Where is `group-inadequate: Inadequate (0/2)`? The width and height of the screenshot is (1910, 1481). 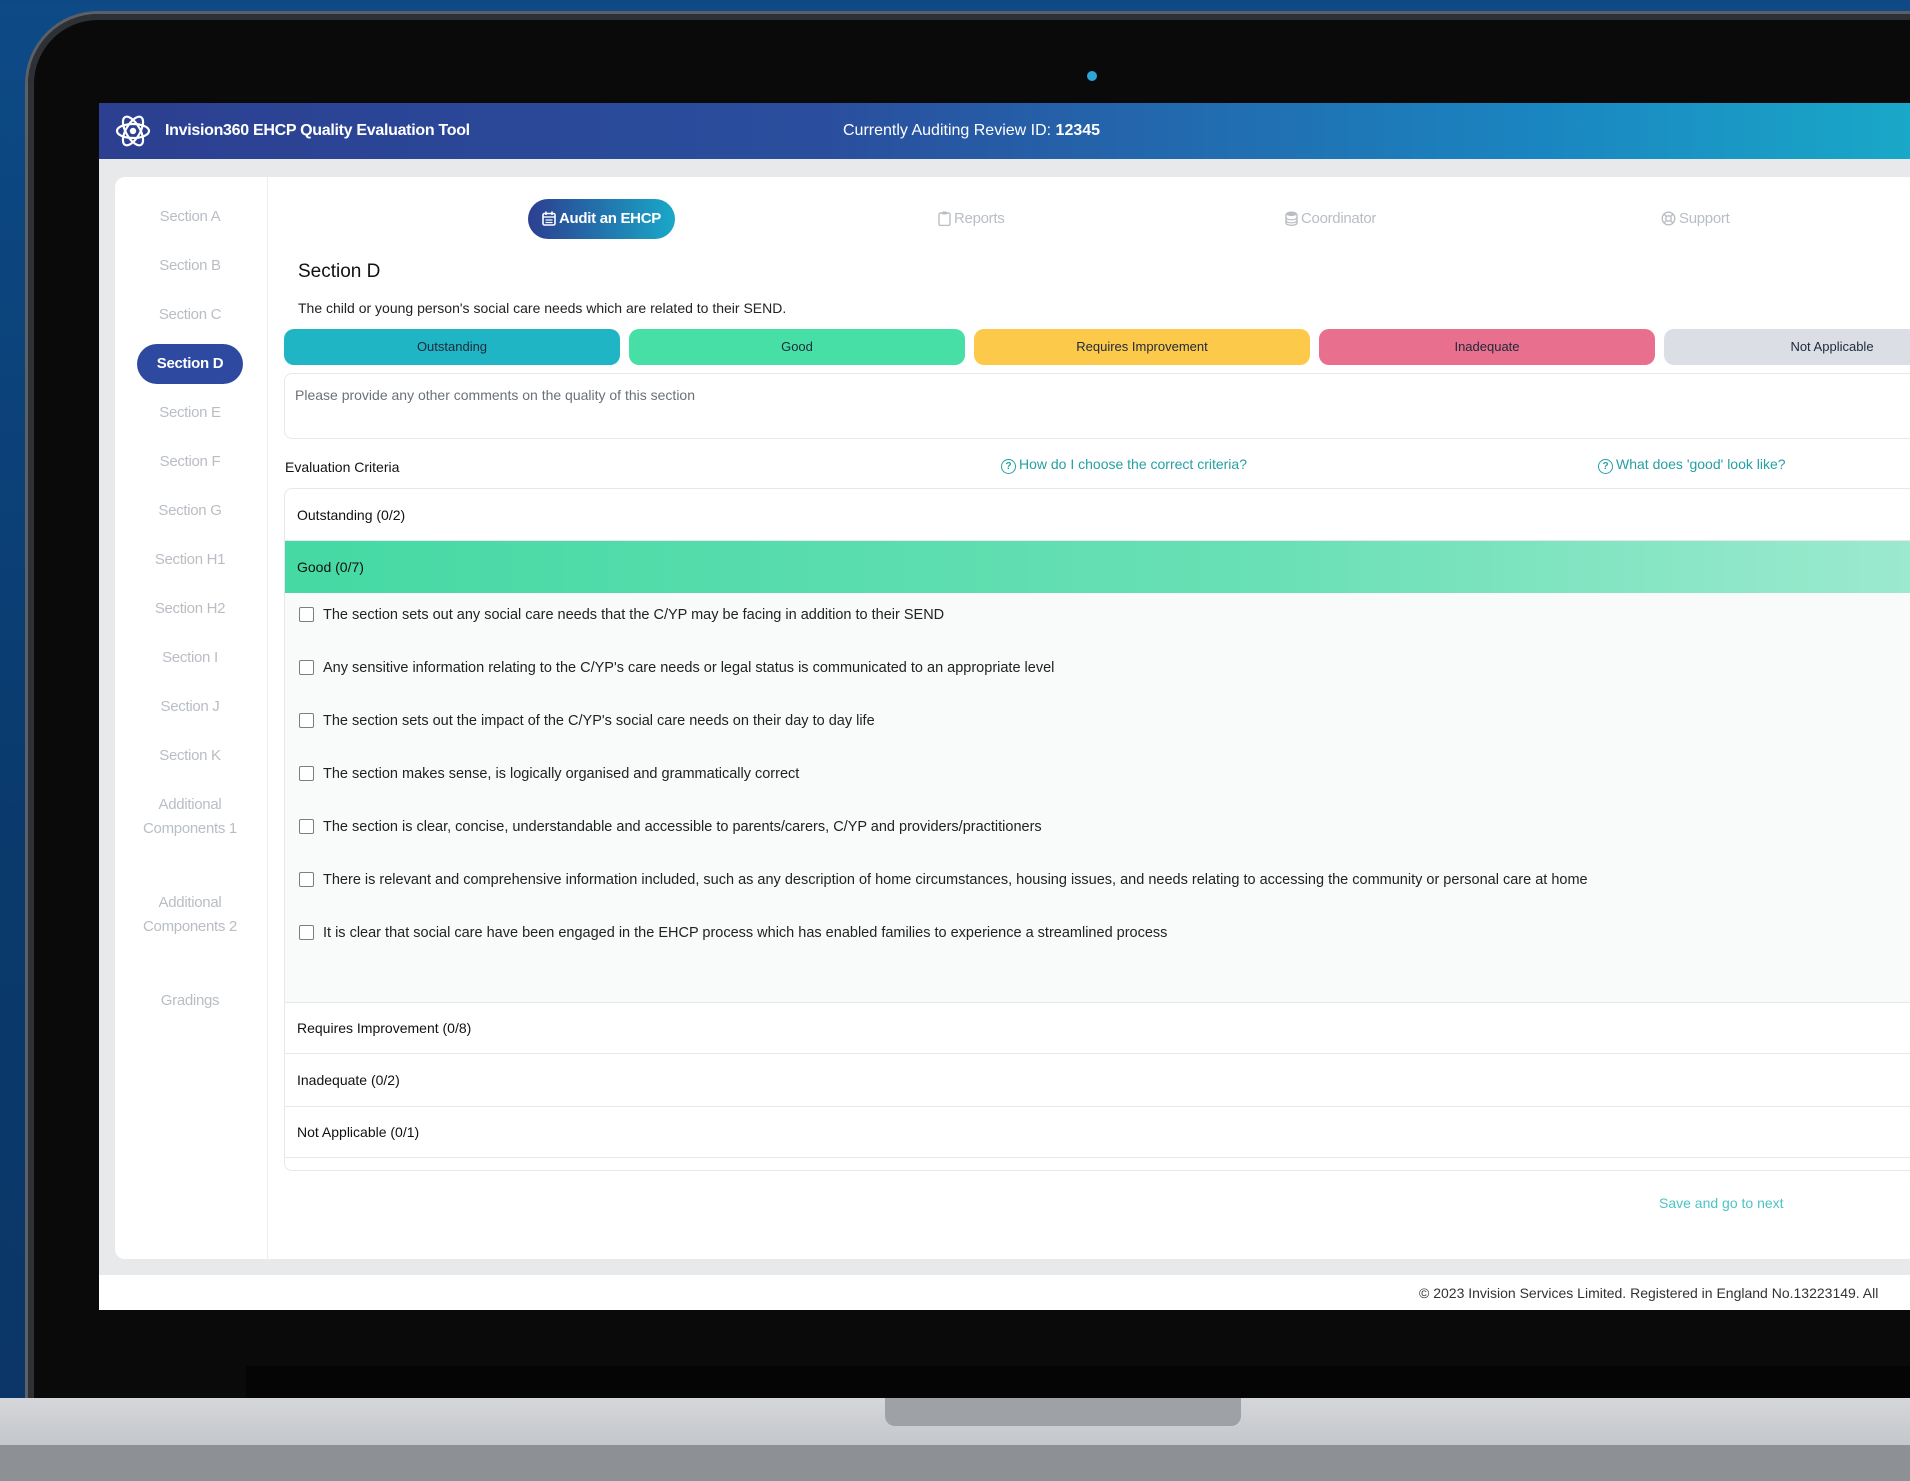 group-inadequate: Inadequate (0/2) is located at coordinates (1097, 1080).